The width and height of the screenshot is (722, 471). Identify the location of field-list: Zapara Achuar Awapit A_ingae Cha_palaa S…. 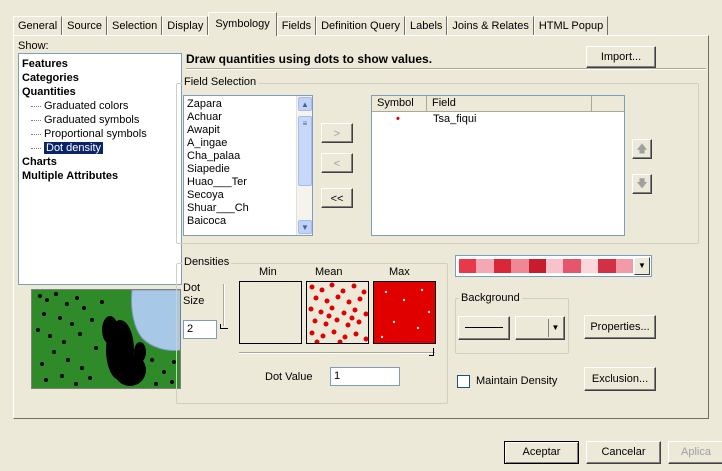
(248, 165).